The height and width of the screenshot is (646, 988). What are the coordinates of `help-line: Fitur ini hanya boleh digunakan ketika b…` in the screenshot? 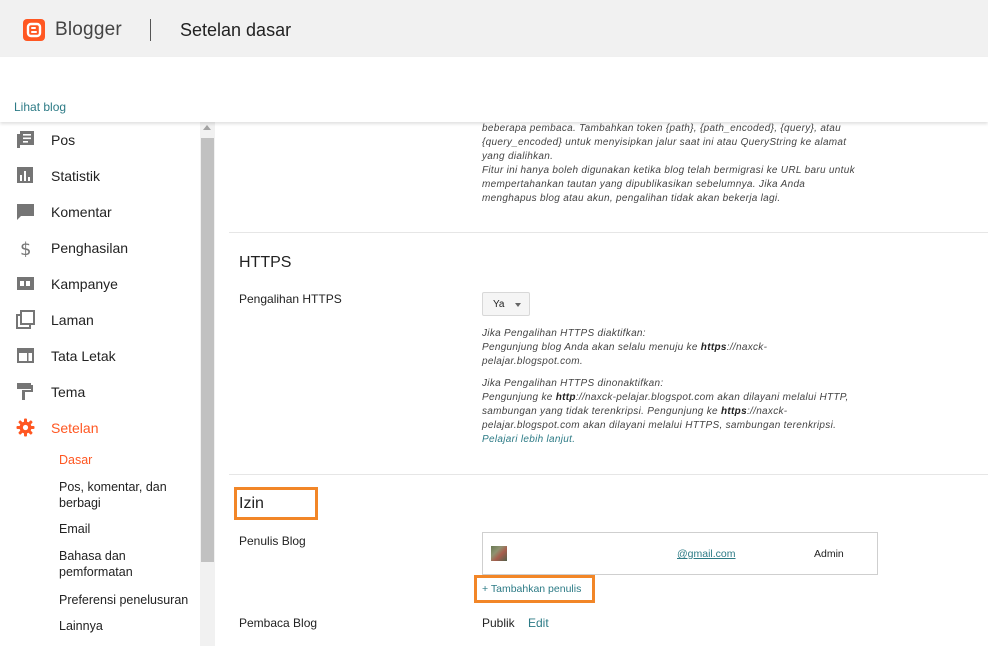 It's located at (668, 170).